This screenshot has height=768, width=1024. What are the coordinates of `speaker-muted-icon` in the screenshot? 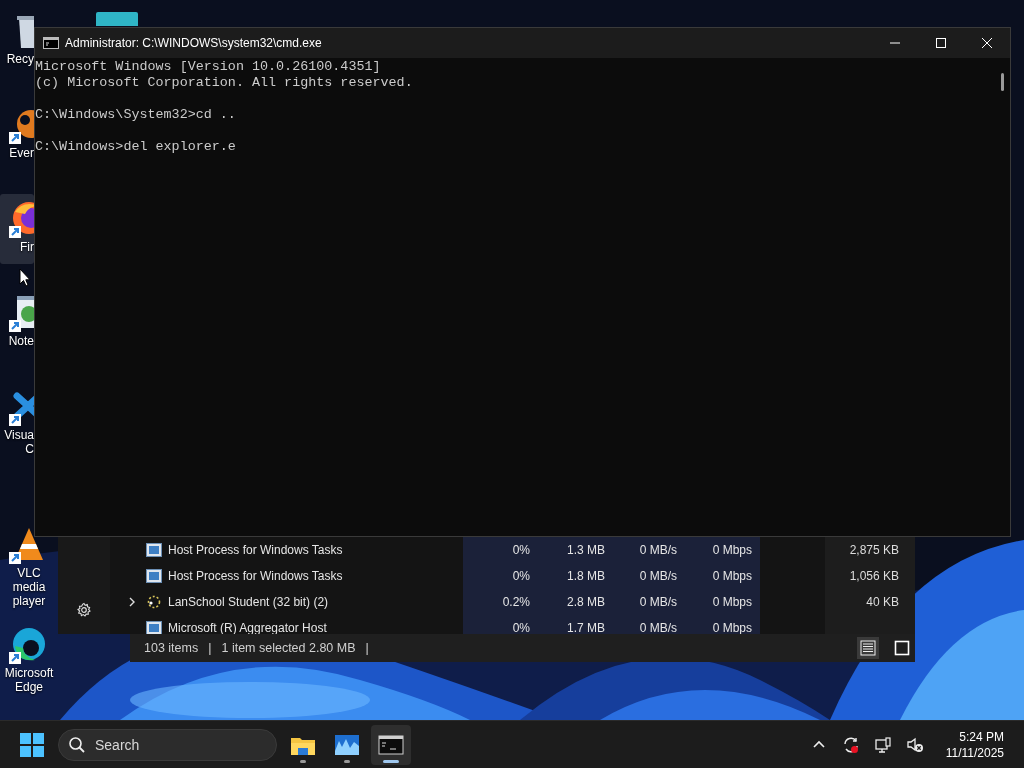 It's located at (914, 744).